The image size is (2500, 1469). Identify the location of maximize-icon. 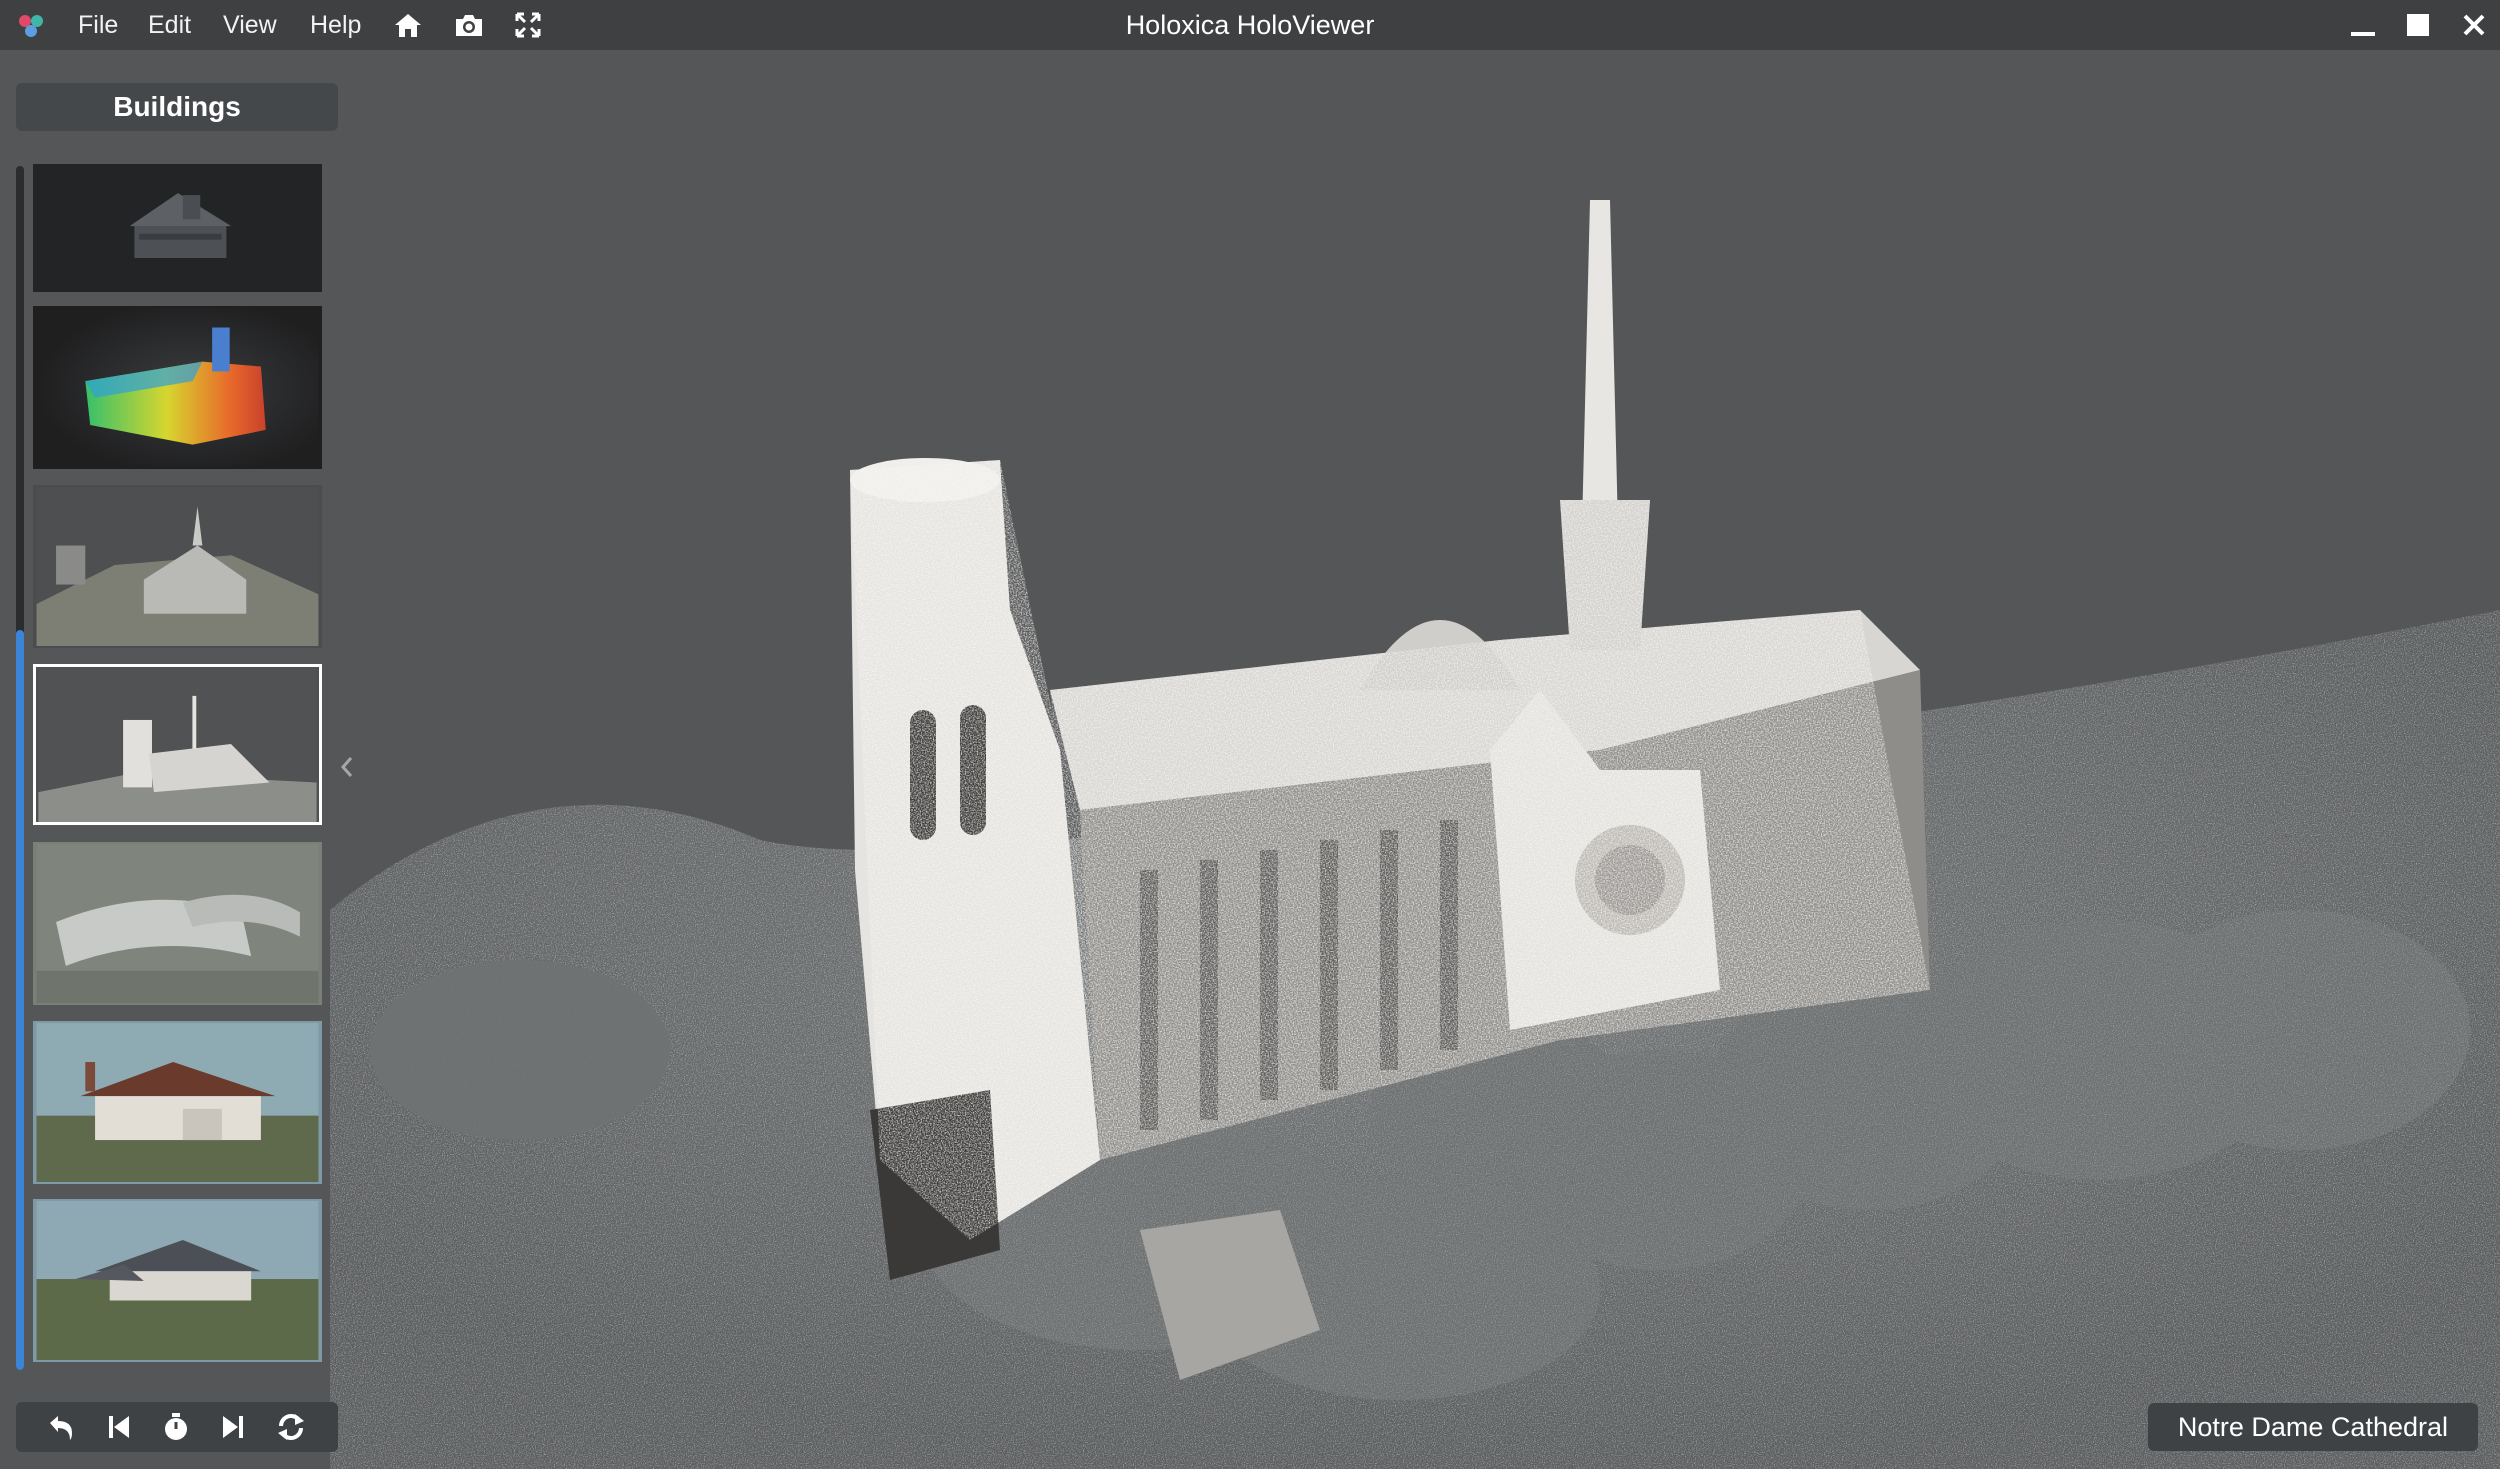
(2418, 25).